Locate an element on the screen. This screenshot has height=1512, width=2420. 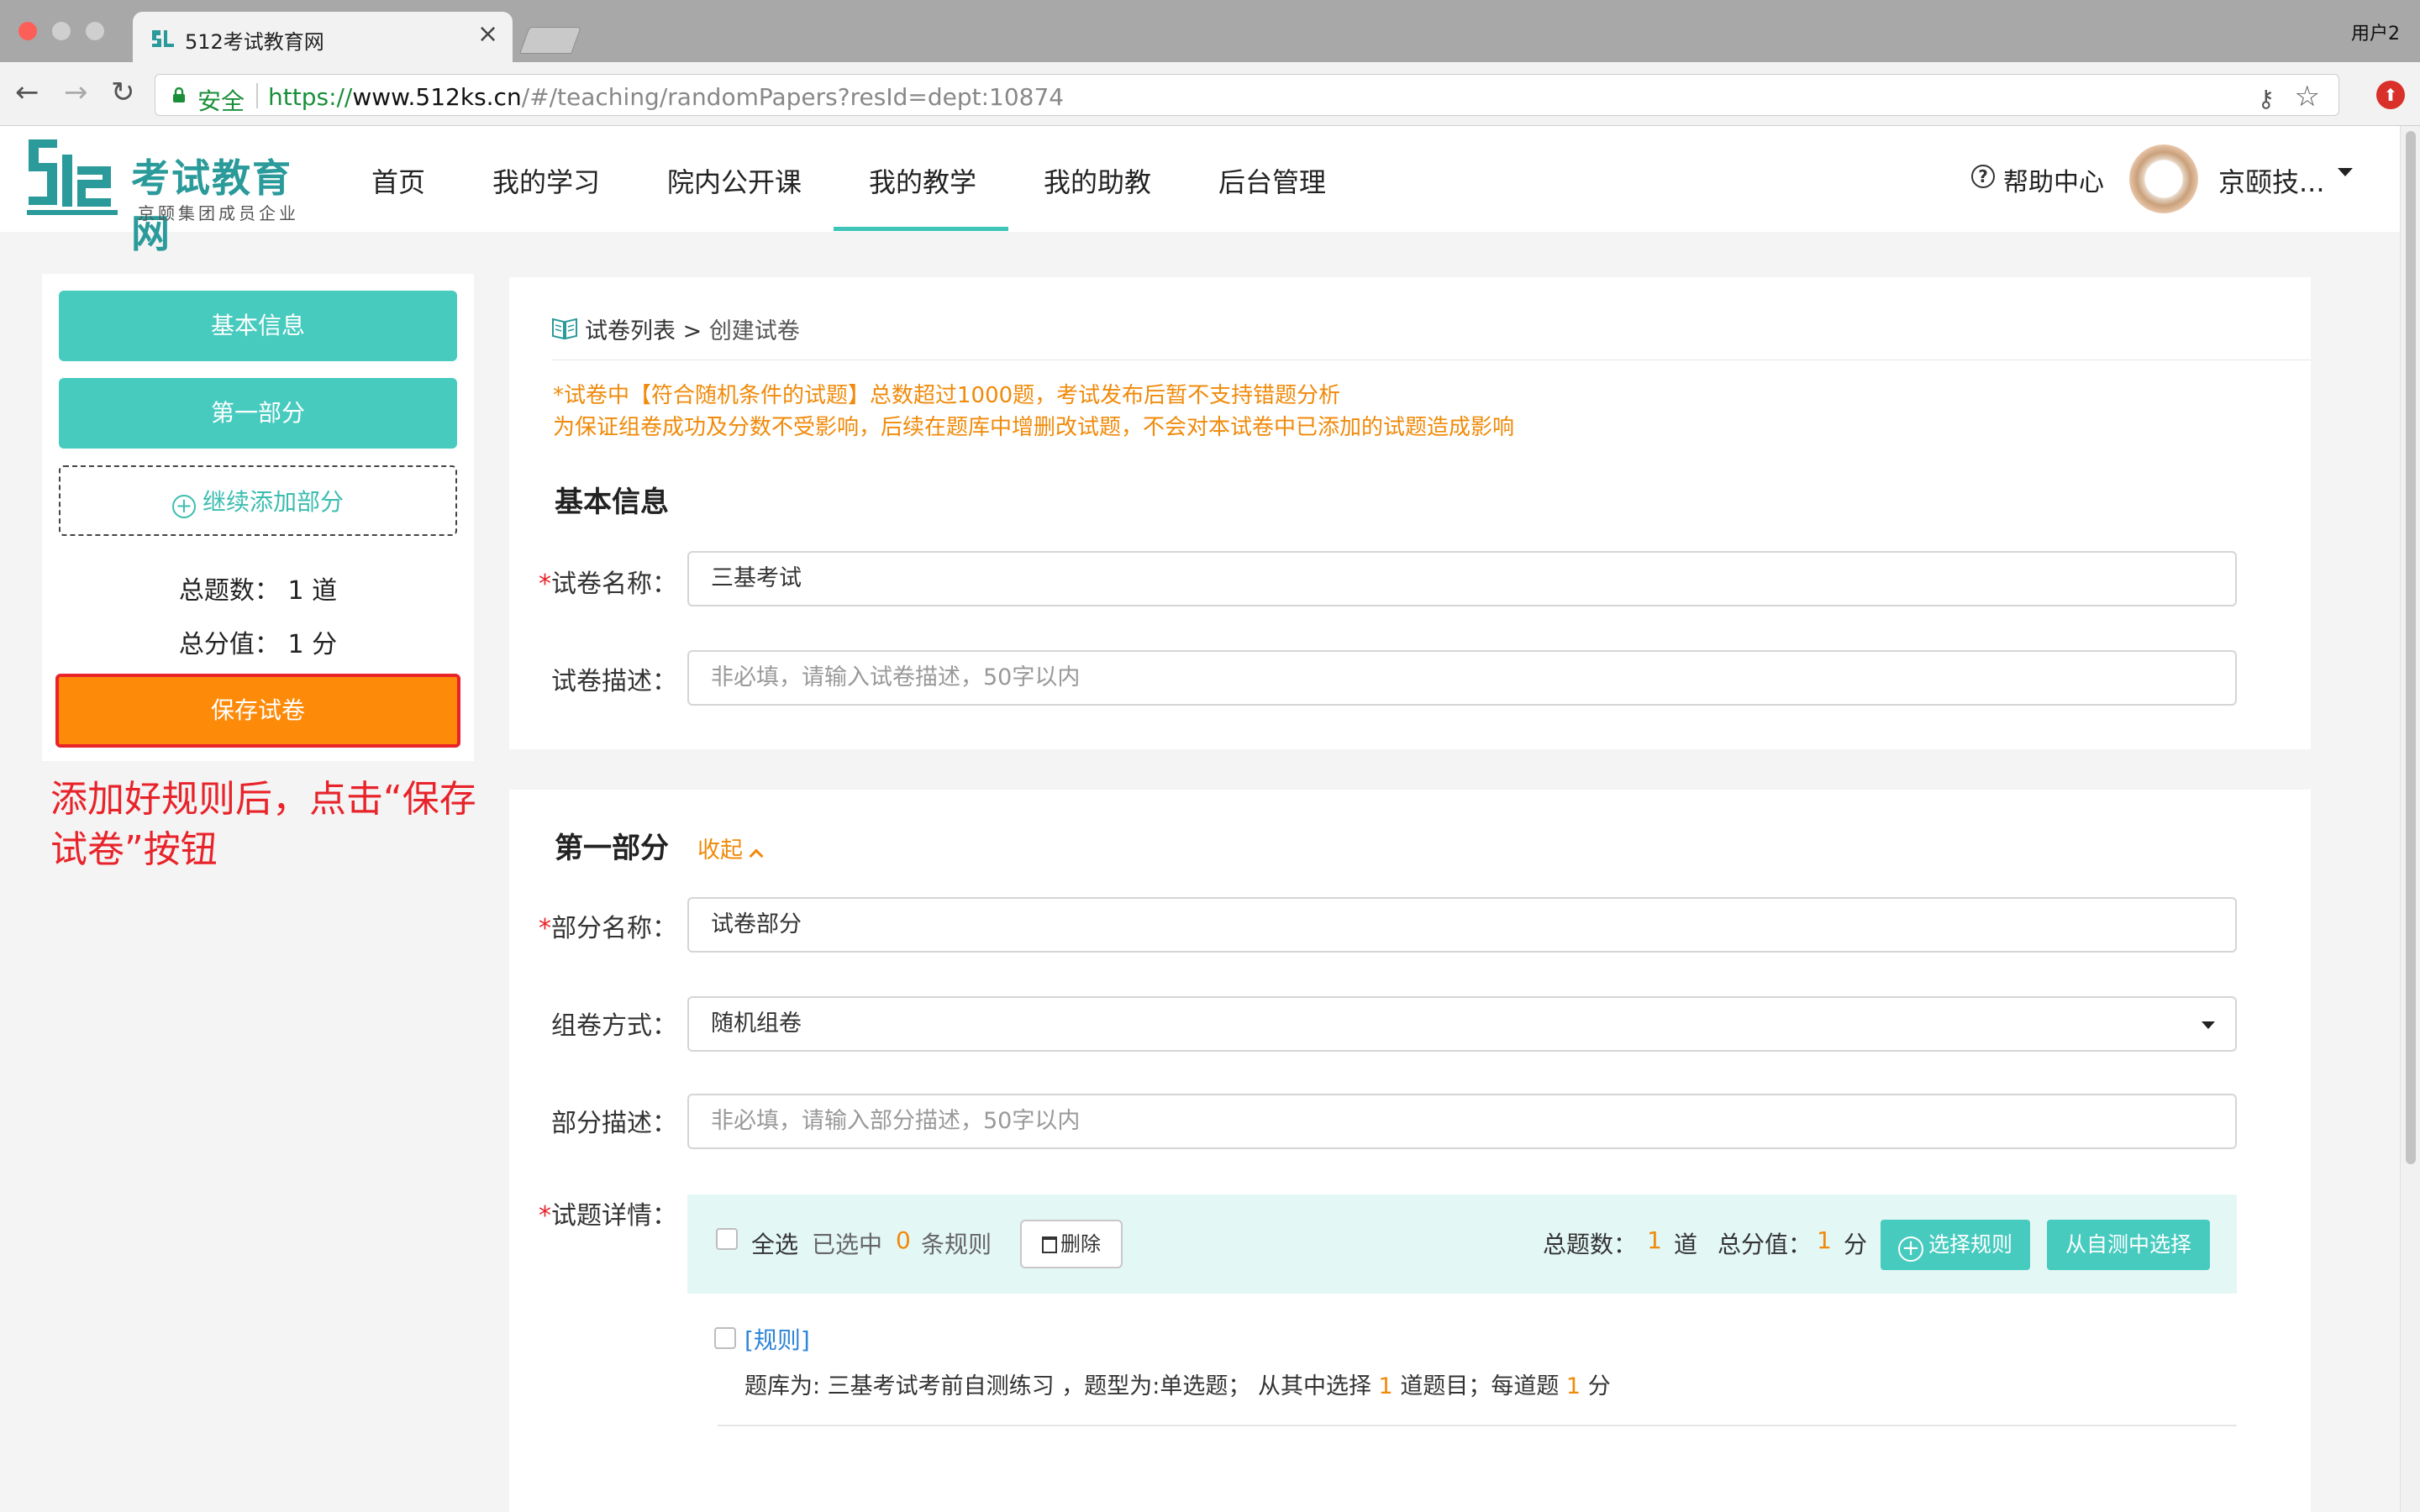
basic-info-button: 基本信息 is located at coordinates (258, 326).